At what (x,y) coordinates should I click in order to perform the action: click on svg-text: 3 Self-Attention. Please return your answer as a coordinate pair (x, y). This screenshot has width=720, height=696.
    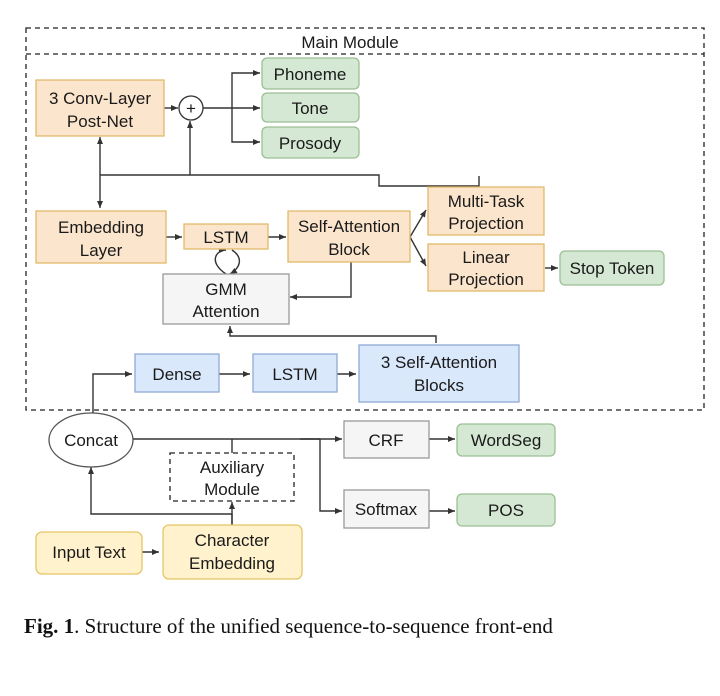
    Looking at the image, I should click on (439, 362).